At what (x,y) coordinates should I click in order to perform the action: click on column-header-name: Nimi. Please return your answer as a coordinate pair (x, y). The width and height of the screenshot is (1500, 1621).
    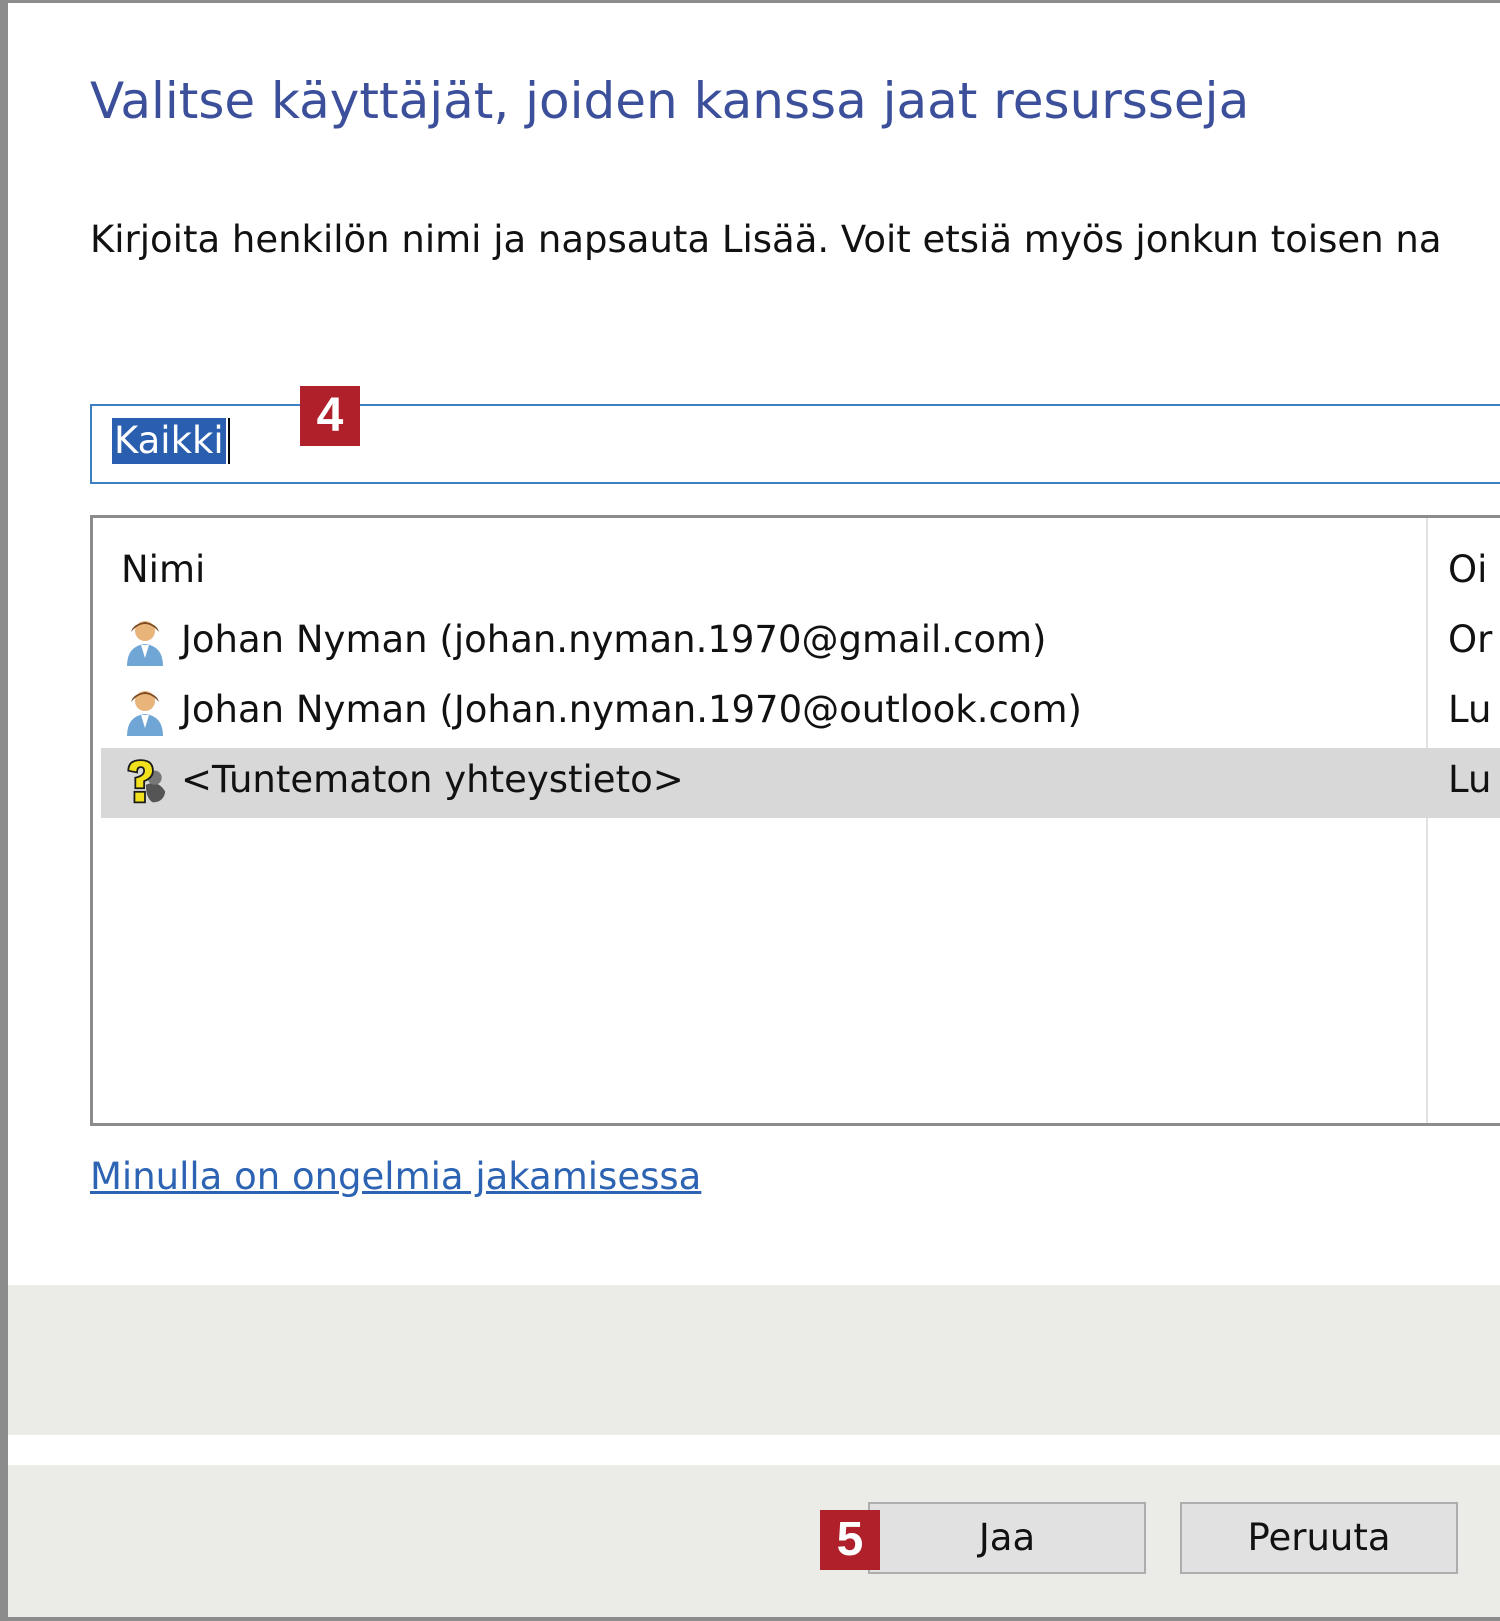
    Looking at the image, I should click on (163, 569).